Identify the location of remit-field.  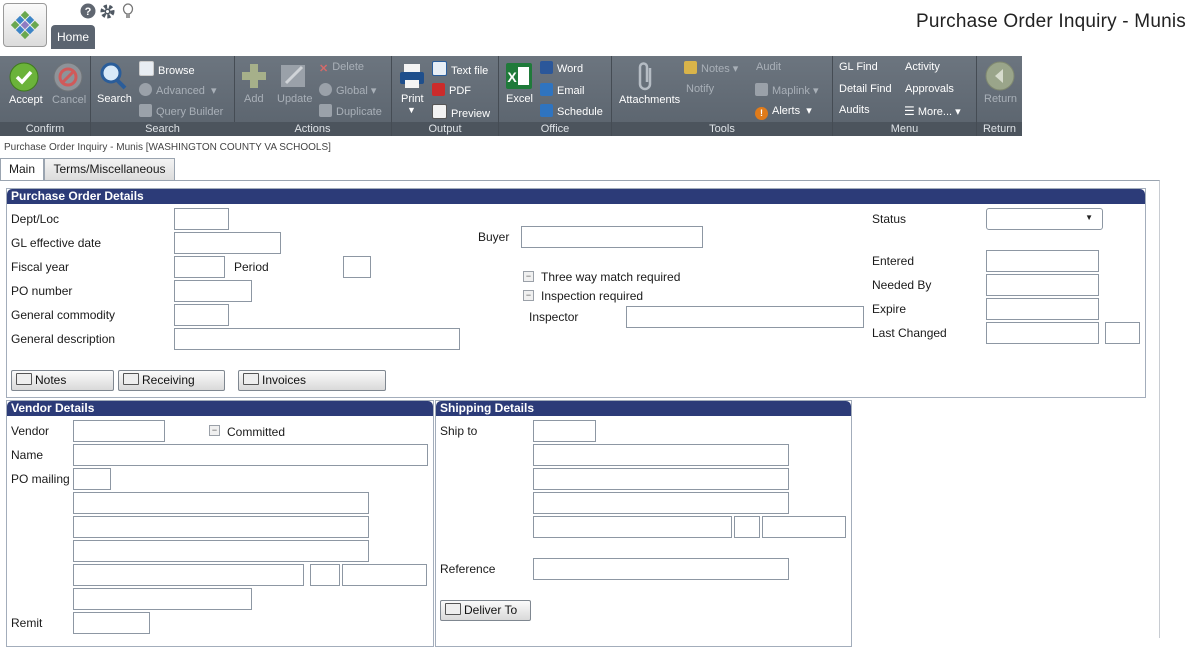
(111, 623).